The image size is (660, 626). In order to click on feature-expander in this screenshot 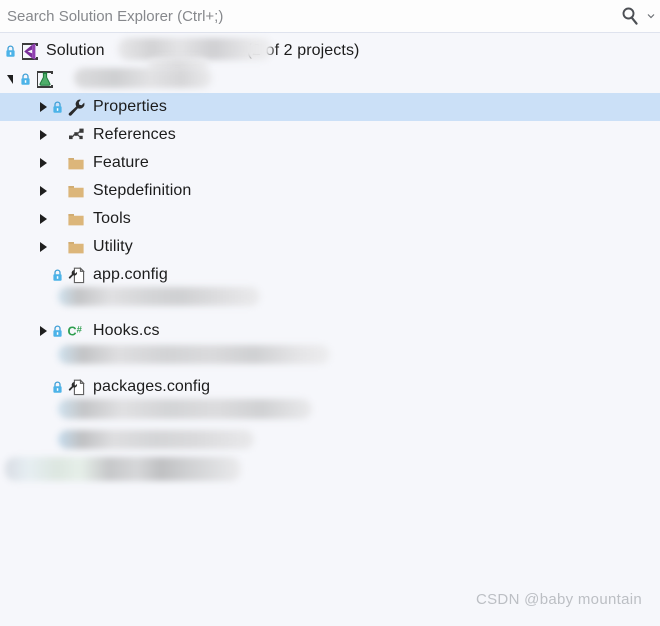, I will do `click(43, 163)`.